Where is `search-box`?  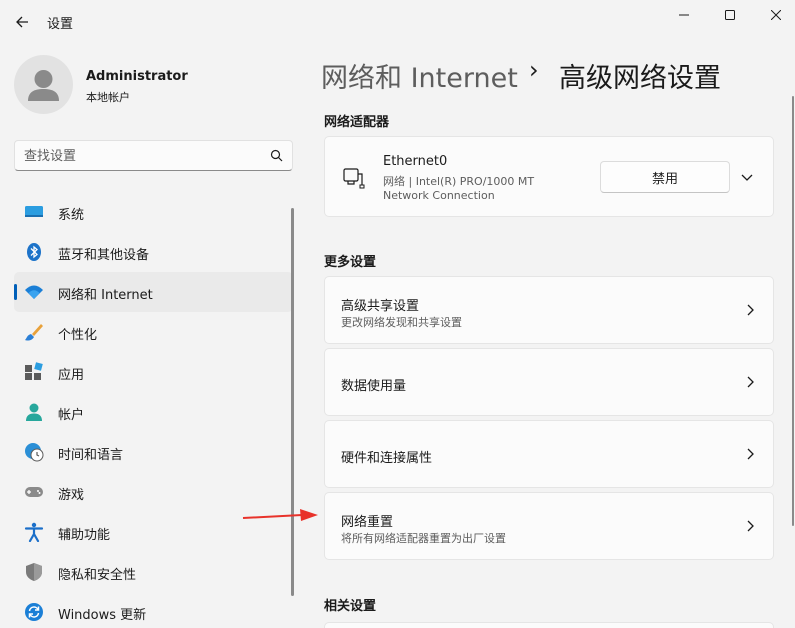
search-box is located at coordinates (153, 155).